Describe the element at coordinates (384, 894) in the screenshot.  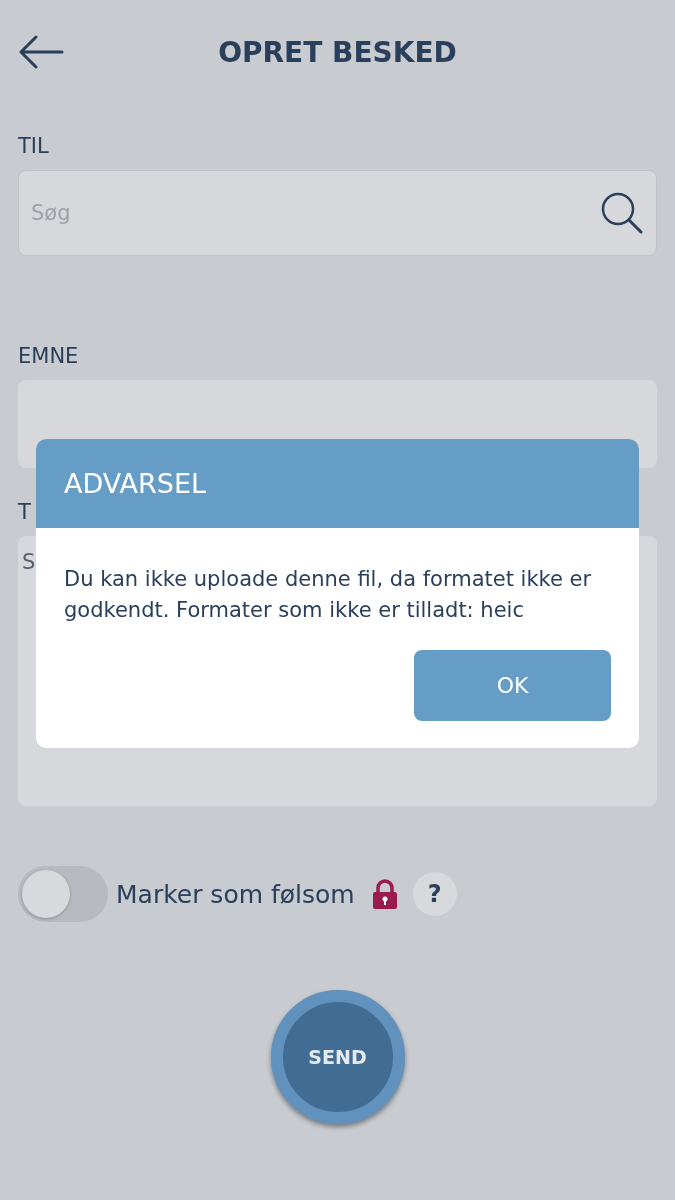
I see `lock-icon` at that location.